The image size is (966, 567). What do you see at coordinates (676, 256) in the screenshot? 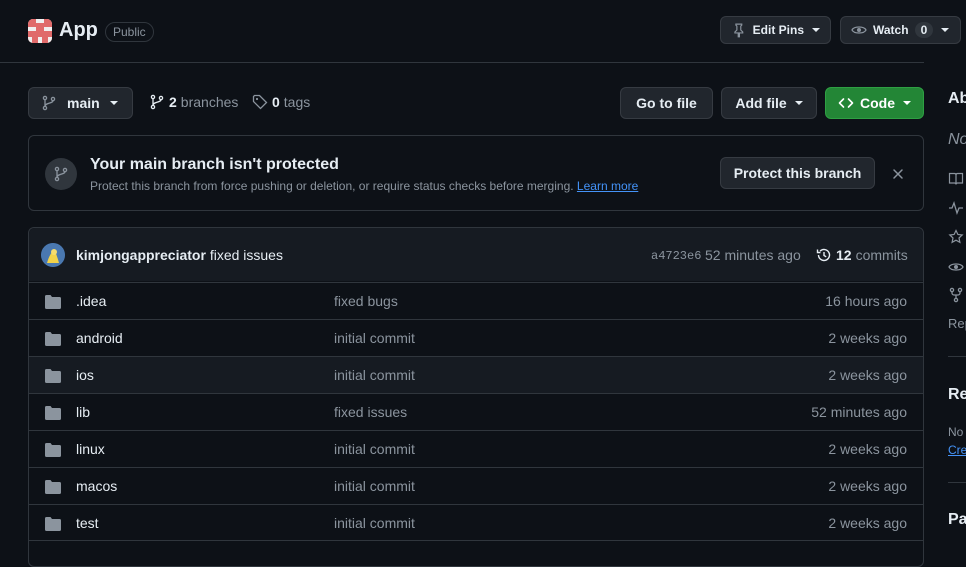
I see `commit-sha: a4723e6` at bounding box center [676, 256].